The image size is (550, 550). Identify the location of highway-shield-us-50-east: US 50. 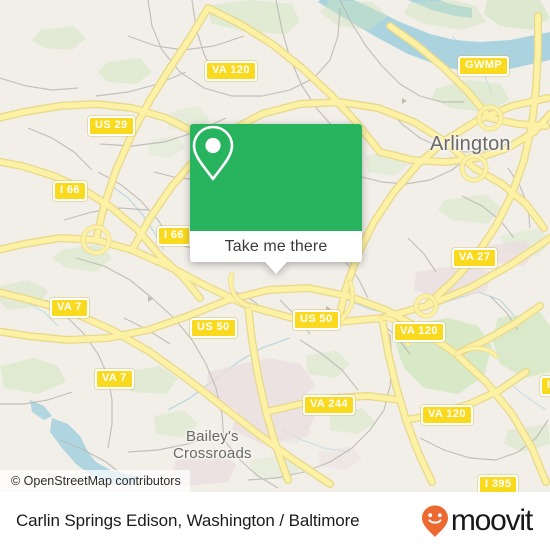
(316, 320).